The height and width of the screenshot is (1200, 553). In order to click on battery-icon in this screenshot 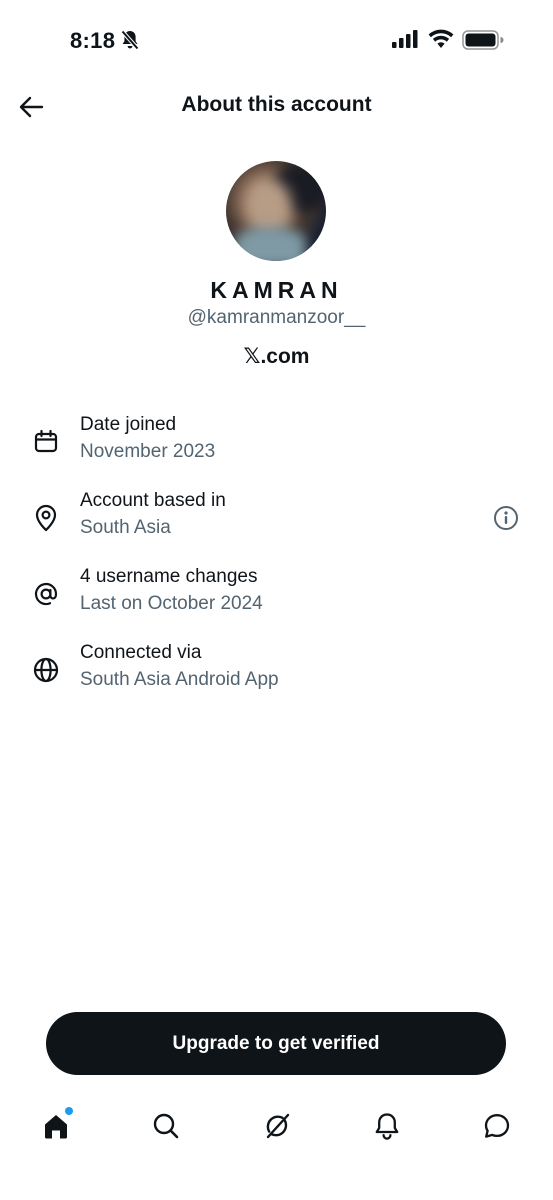, I will do `click(483, 42)`.